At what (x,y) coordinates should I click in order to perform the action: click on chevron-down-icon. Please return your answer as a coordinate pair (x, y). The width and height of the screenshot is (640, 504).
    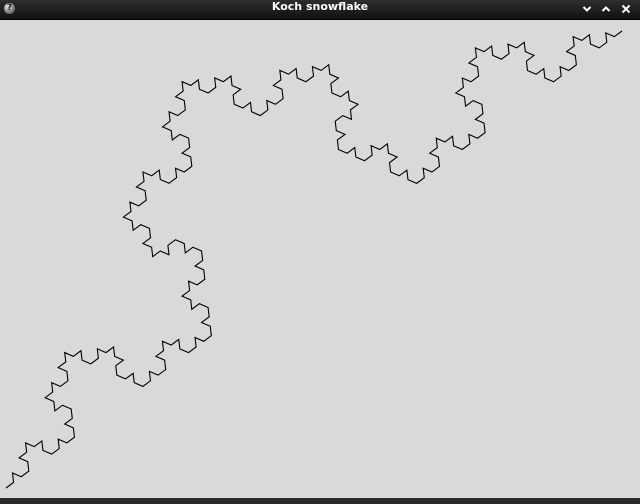
    Looking at the image, I should click on (587, 9).